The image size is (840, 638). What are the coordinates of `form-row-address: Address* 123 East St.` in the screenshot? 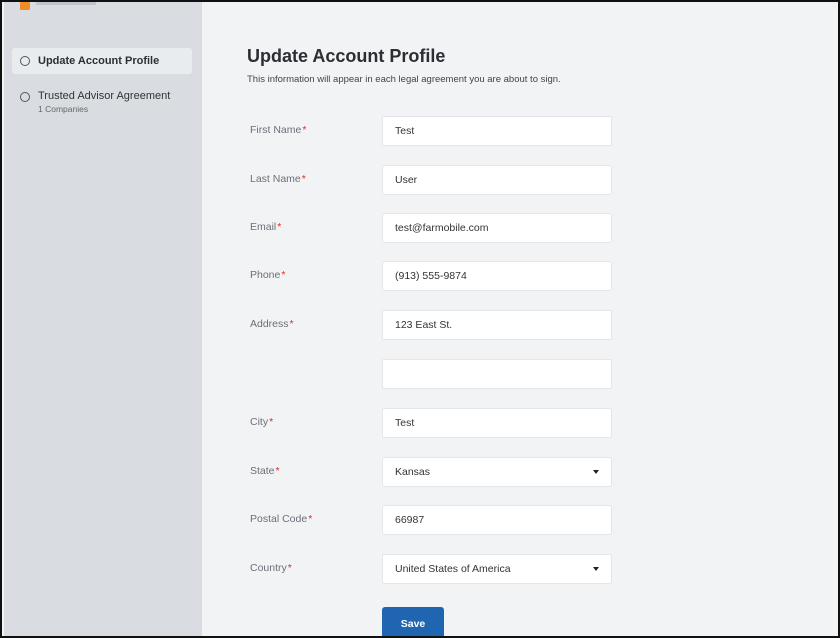 It's located at (431, 325).